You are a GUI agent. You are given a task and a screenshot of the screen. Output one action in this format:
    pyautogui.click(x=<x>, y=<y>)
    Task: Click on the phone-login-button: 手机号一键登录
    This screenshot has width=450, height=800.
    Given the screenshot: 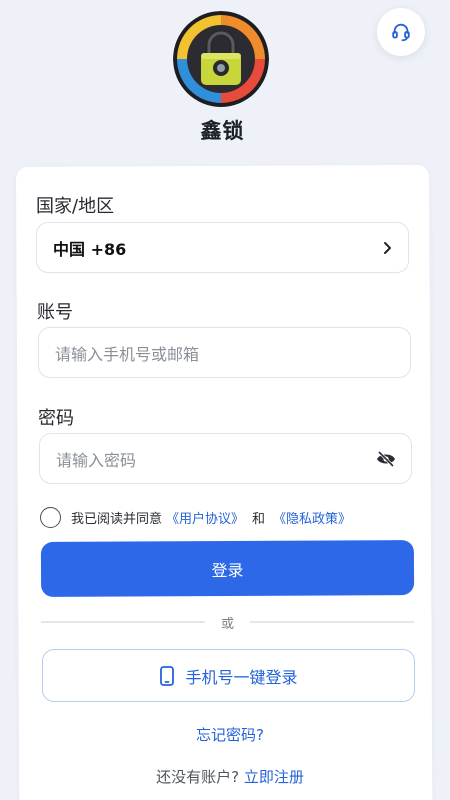 What is the action you would take?
    pyautogui.click(x=228, y=675)
    